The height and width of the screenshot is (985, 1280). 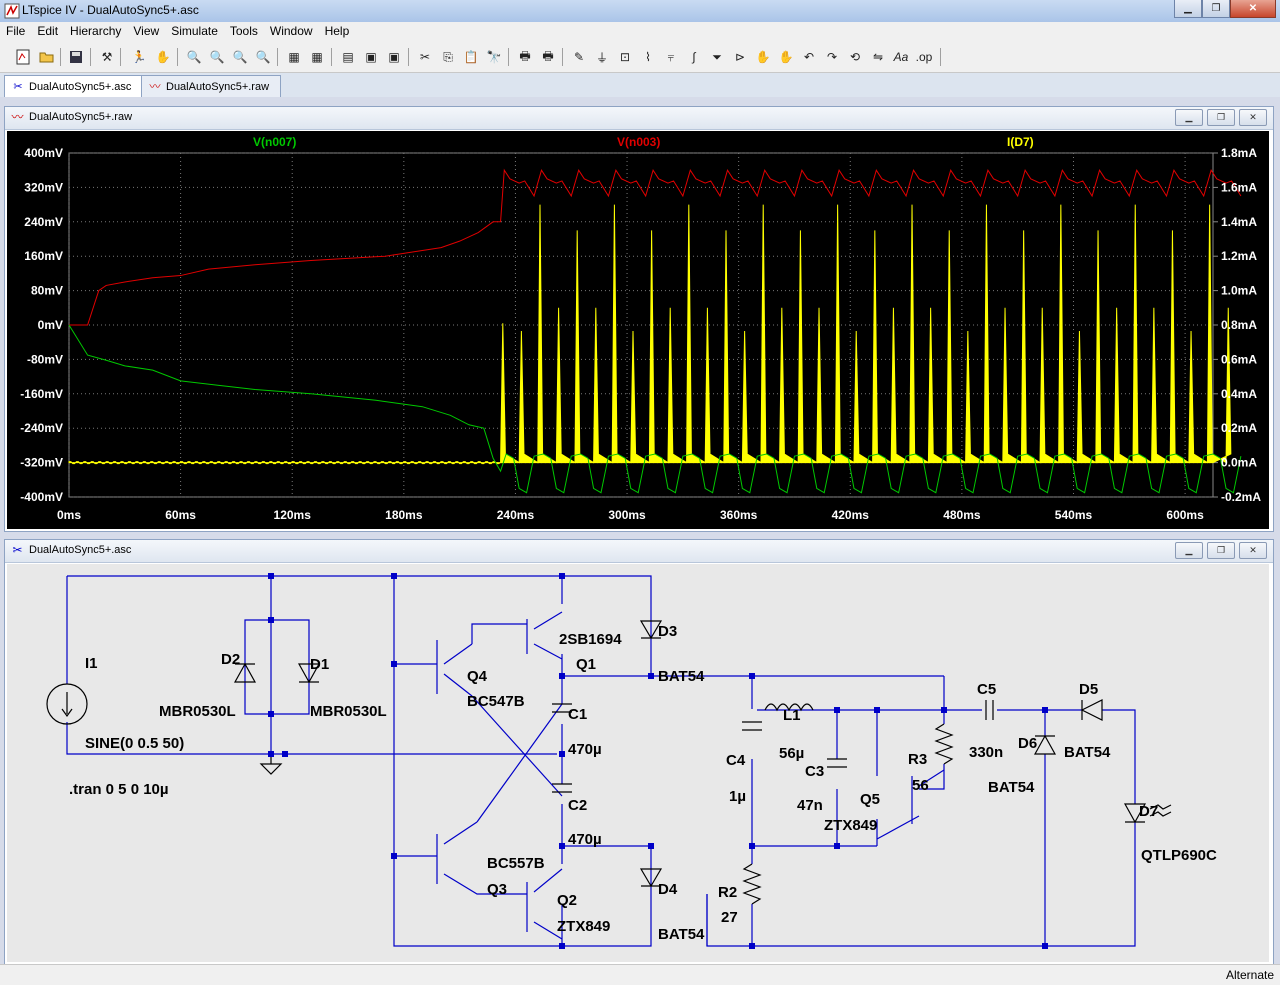 What do you see at coordinates (47, 57) in the screenshot?
I see `open-icon` at bounding box center [47, 57].